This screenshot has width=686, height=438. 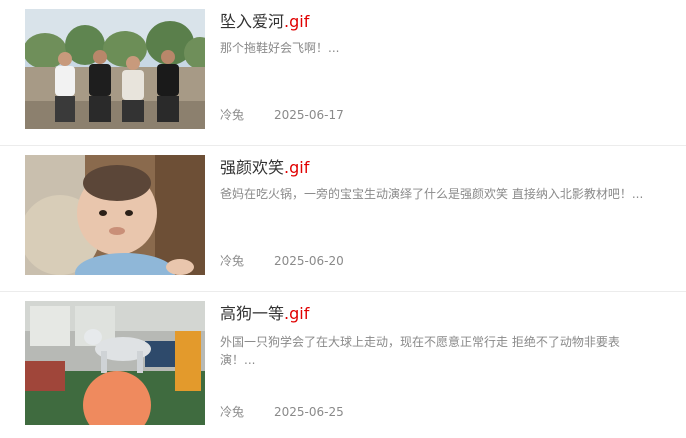 What do you see at coordinates (309, 412) in the screenshot?
I see `article-date: 2025-06-25` at bounding box center [309, 412].